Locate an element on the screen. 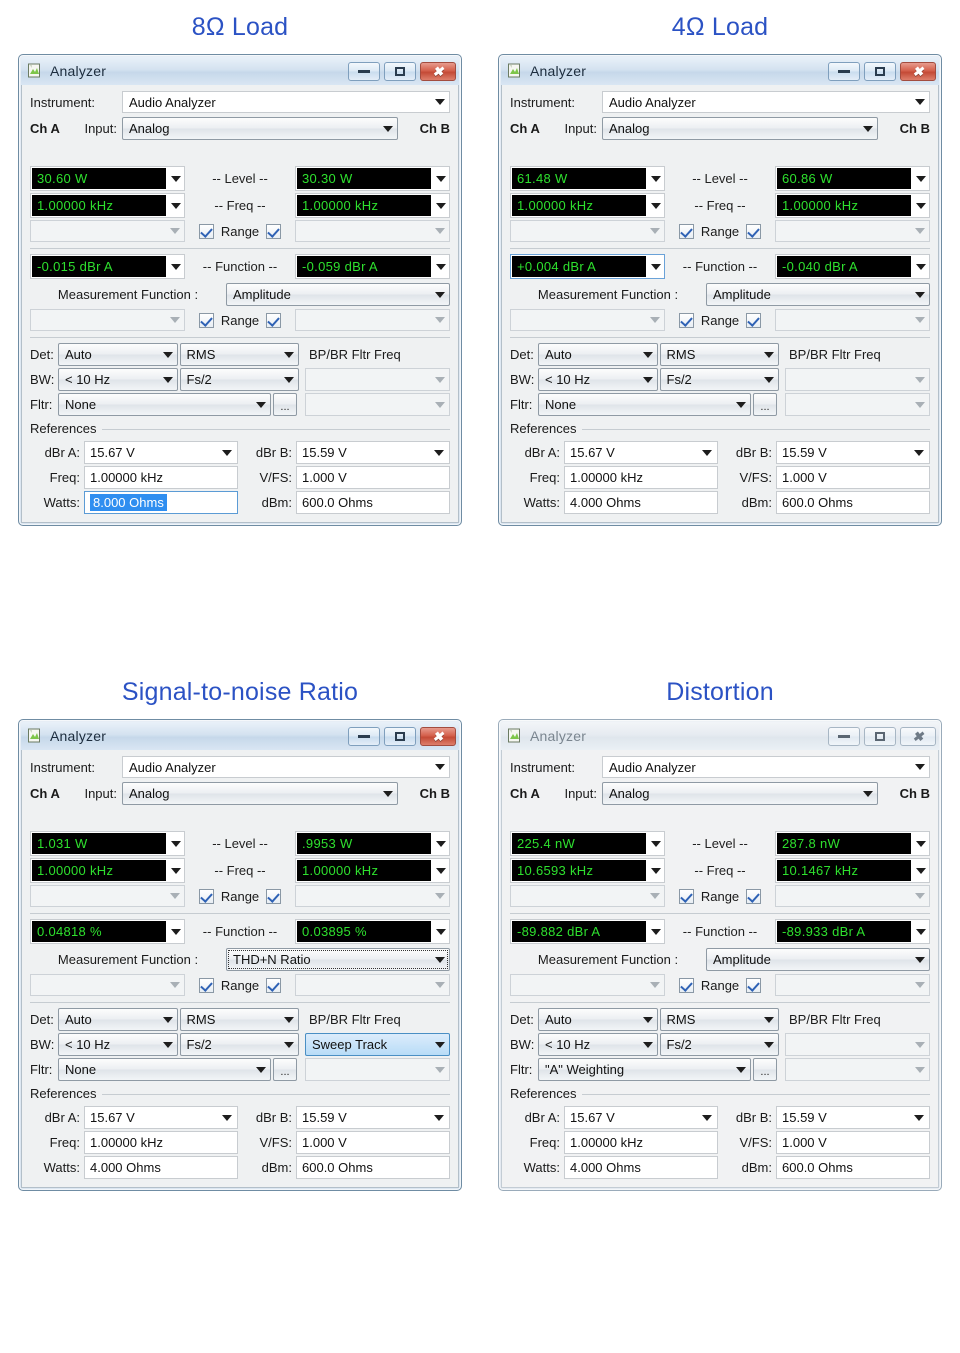 This screenshot has height=1353, width=960. range-a-checkbox is located at coordinates (686, 896).